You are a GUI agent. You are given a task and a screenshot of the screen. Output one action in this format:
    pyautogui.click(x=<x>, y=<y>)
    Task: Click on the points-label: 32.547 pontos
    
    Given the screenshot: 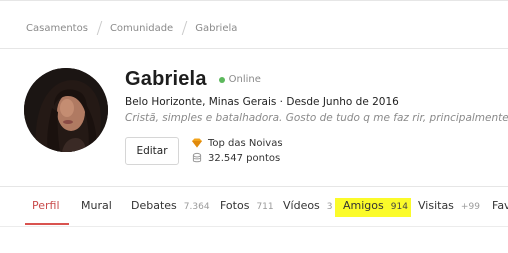 What is the action you would take?
    pyautogui.click(x=244, y=158)
    